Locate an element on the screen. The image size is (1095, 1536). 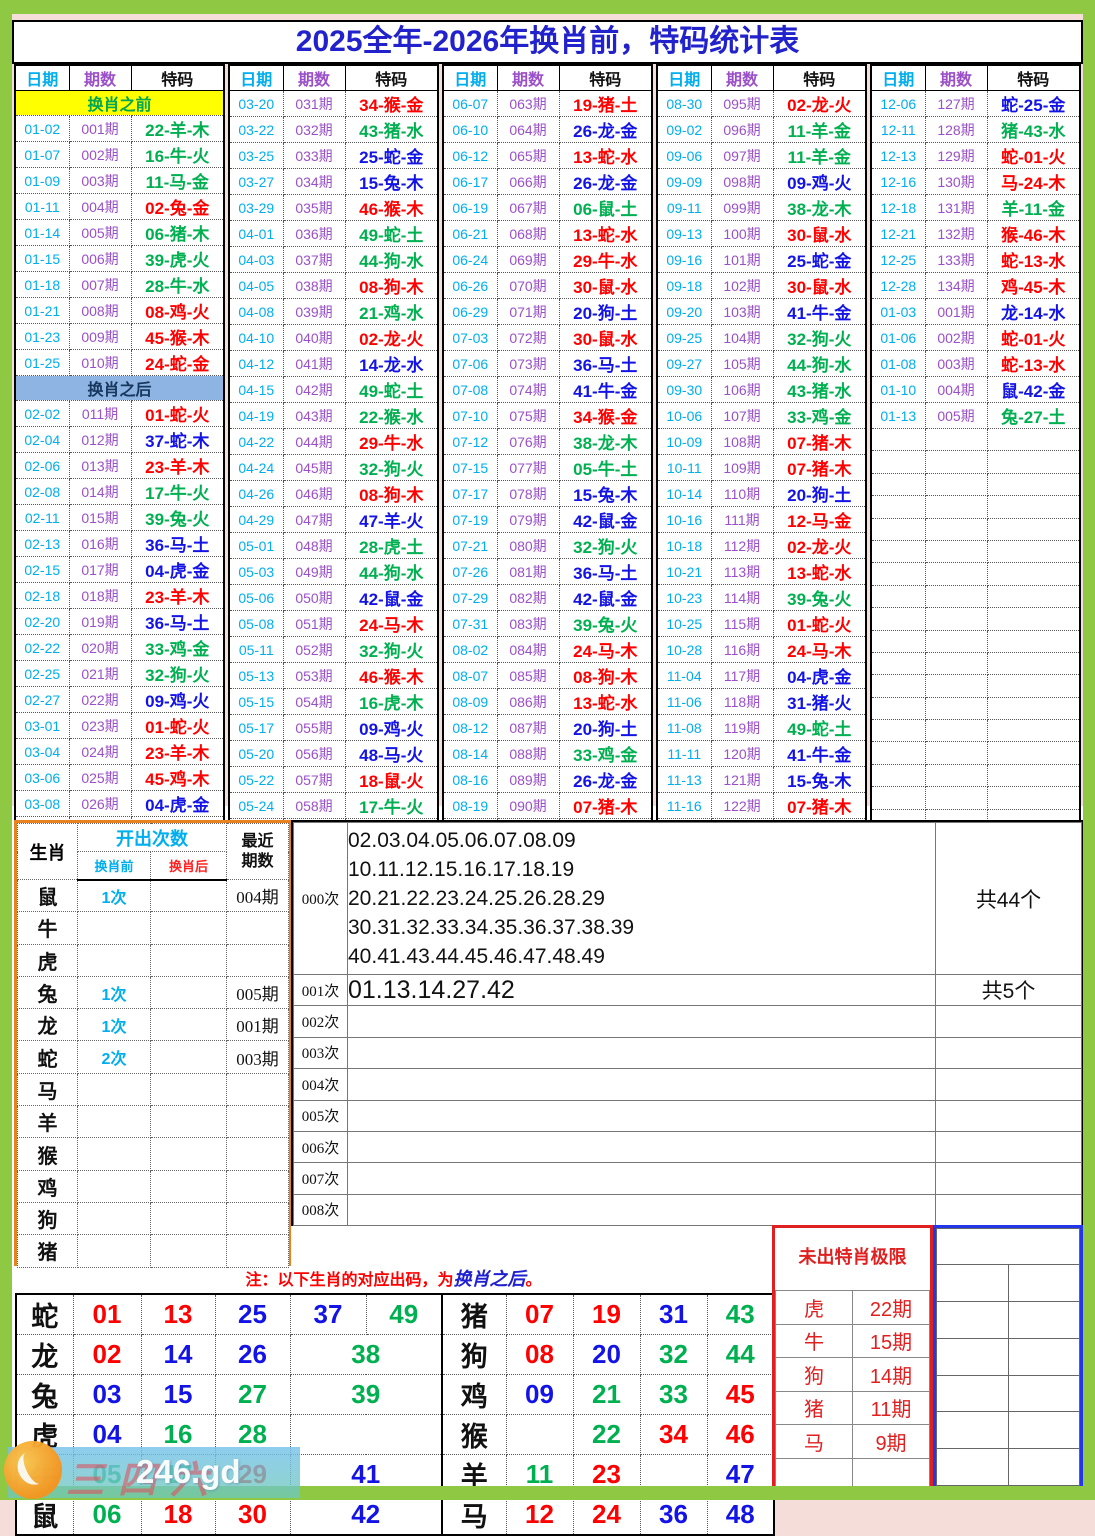
cell-period: 101期 is located at coordinates (742, 259).